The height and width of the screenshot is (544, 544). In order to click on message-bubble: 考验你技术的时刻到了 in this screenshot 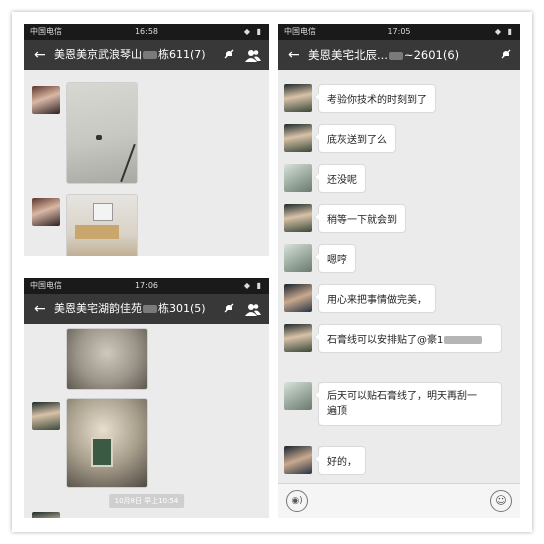, I will do `click(375, 98)`.